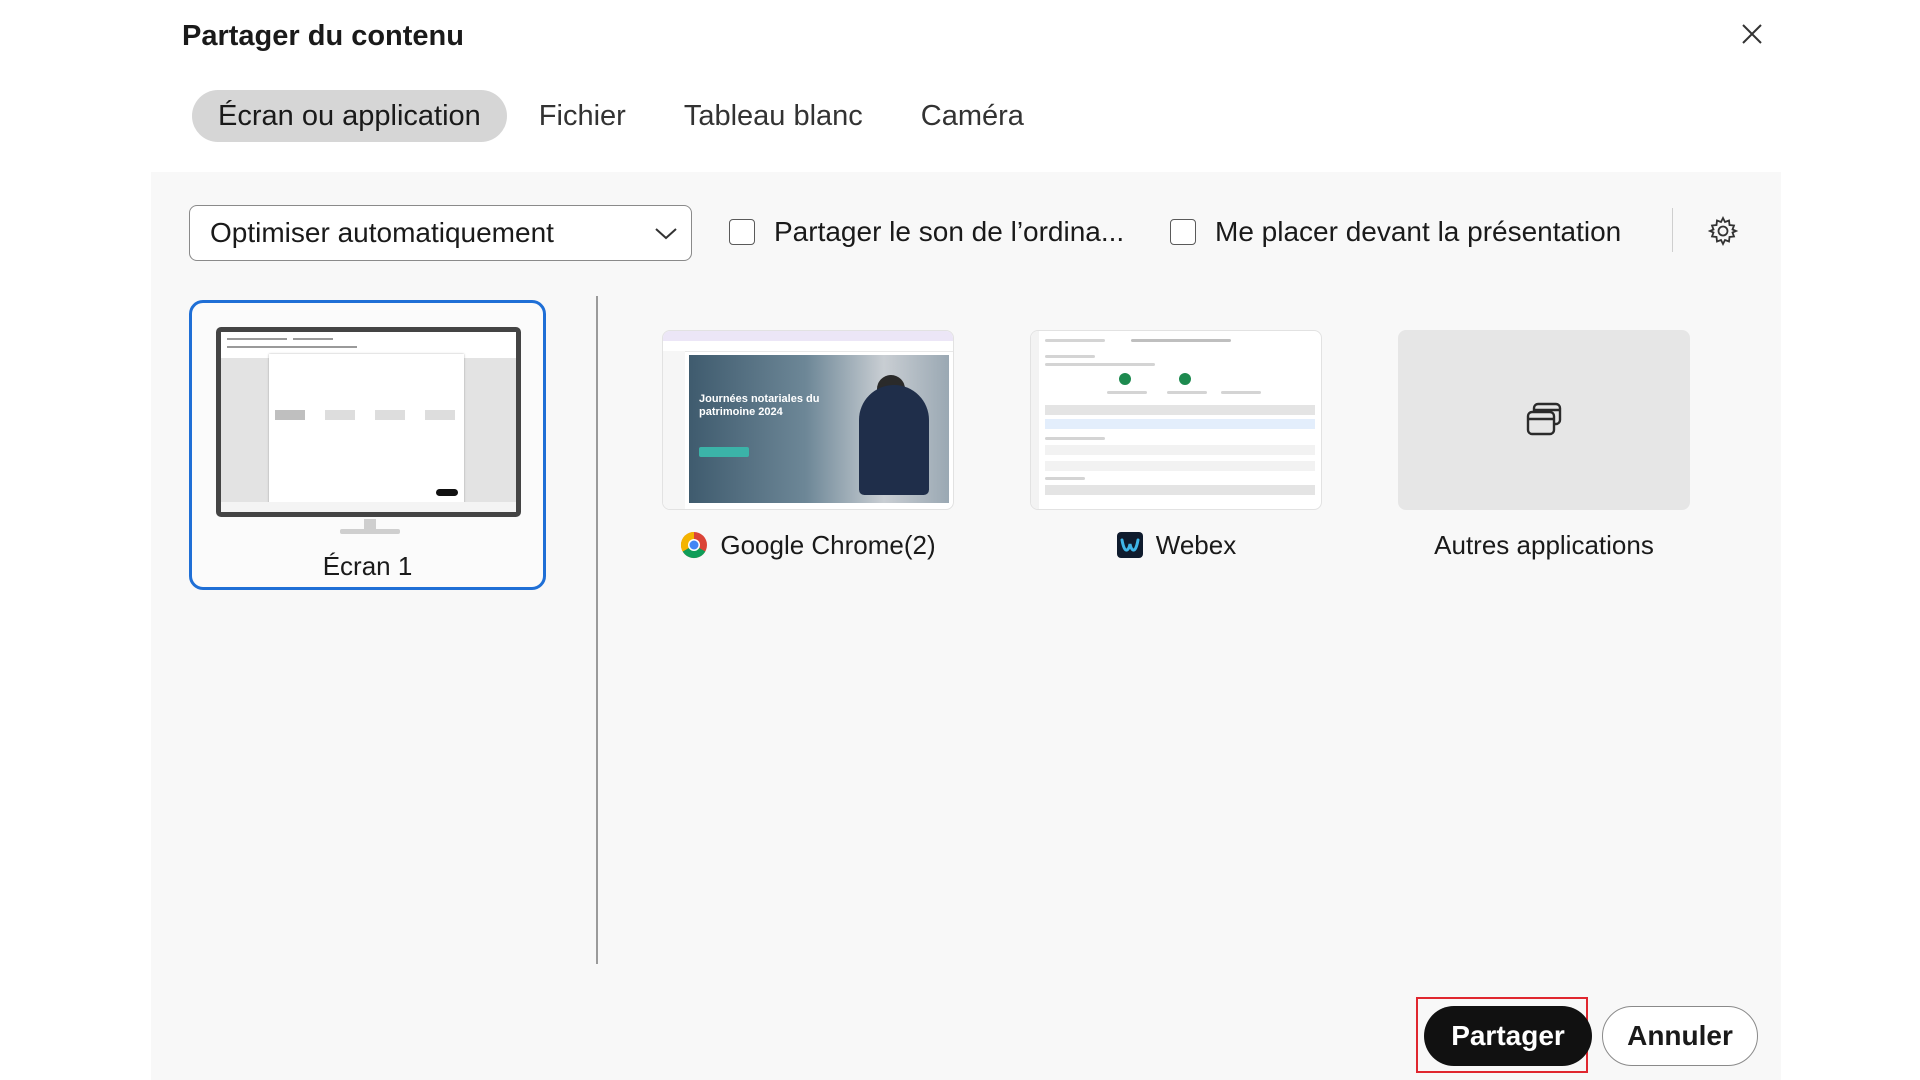 The height and width of the screenshot is (1080, 1920). Describe the element at coordinates (1196, 544) in the screenshot. I see `webex-label: Webex` at that location.